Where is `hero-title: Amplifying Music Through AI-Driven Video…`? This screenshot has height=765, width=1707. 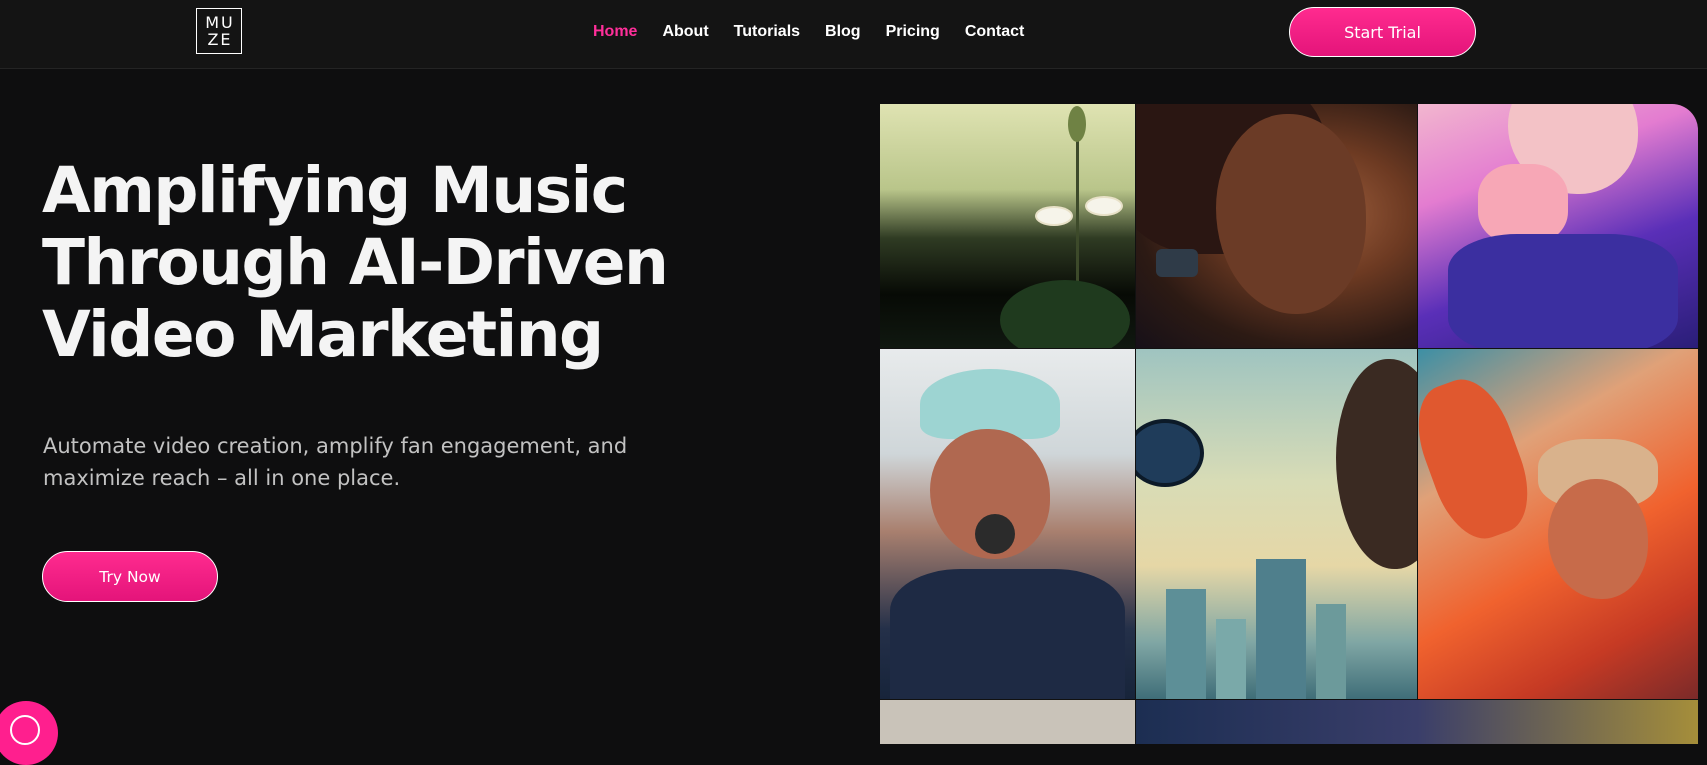
hero-title: Amplifying Music Through AI-Driven Video… is located at coordinates (355, 262).